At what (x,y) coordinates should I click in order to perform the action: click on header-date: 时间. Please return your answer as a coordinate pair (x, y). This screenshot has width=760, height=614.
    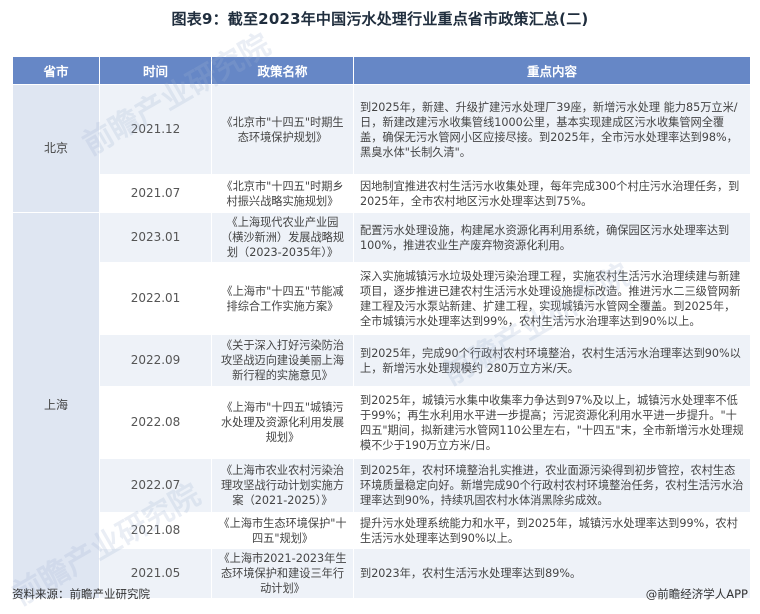
    Looking at the image, I should click on (155, 70).